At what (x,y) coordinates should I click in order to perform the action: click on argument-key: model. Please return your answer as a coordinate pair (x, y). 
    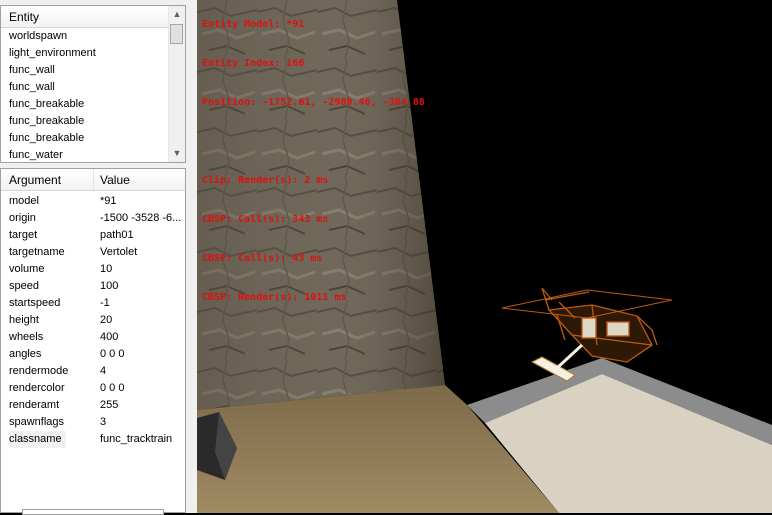
    Looking at the image, I should click on (24, 201).